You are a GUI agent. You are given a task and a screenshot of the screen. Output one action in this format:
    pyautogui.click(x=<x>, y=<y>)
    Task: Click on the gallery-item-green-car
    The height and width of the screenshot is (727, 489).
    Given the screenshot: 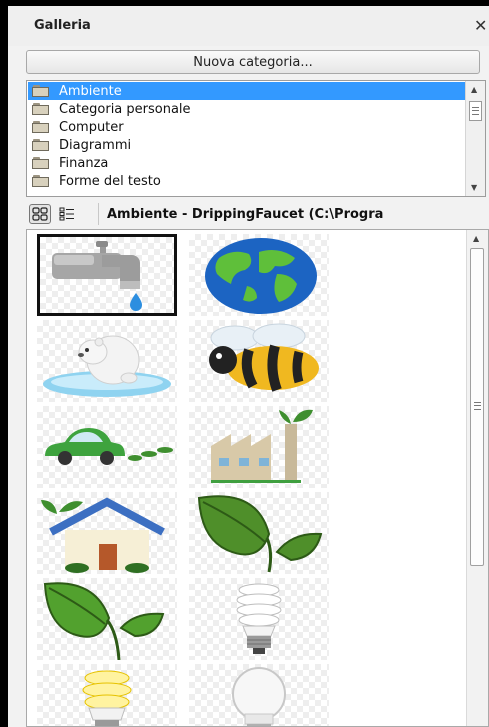 What is the action you would take?
    pyautogui.click(x=107, y=447)
    